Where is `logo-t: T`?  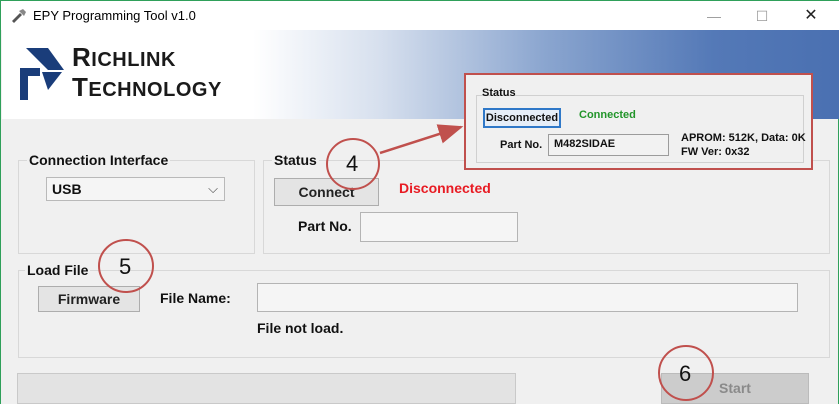 logo-t: T is located at coordinates (80, 87).